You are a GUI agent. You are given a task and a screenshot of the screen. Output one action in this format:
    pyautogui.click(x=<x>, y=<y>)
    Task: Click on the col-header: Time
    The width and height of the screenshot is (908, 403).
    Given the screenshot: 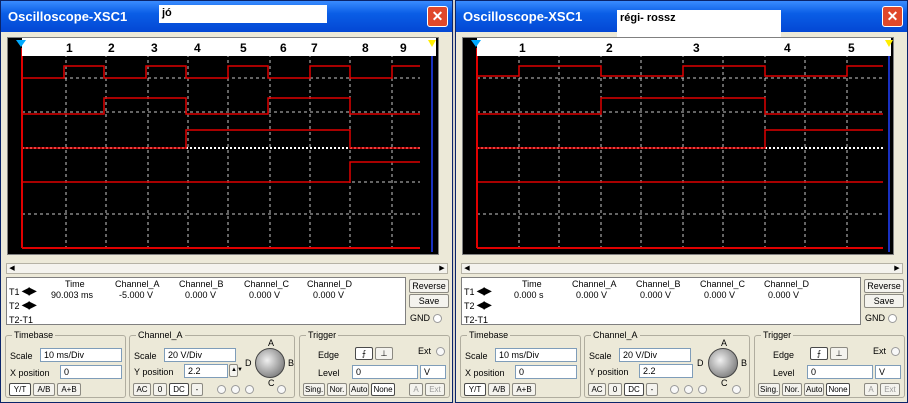 What is the action you would take?
    pyautogui.click(x=75, y=284)
    